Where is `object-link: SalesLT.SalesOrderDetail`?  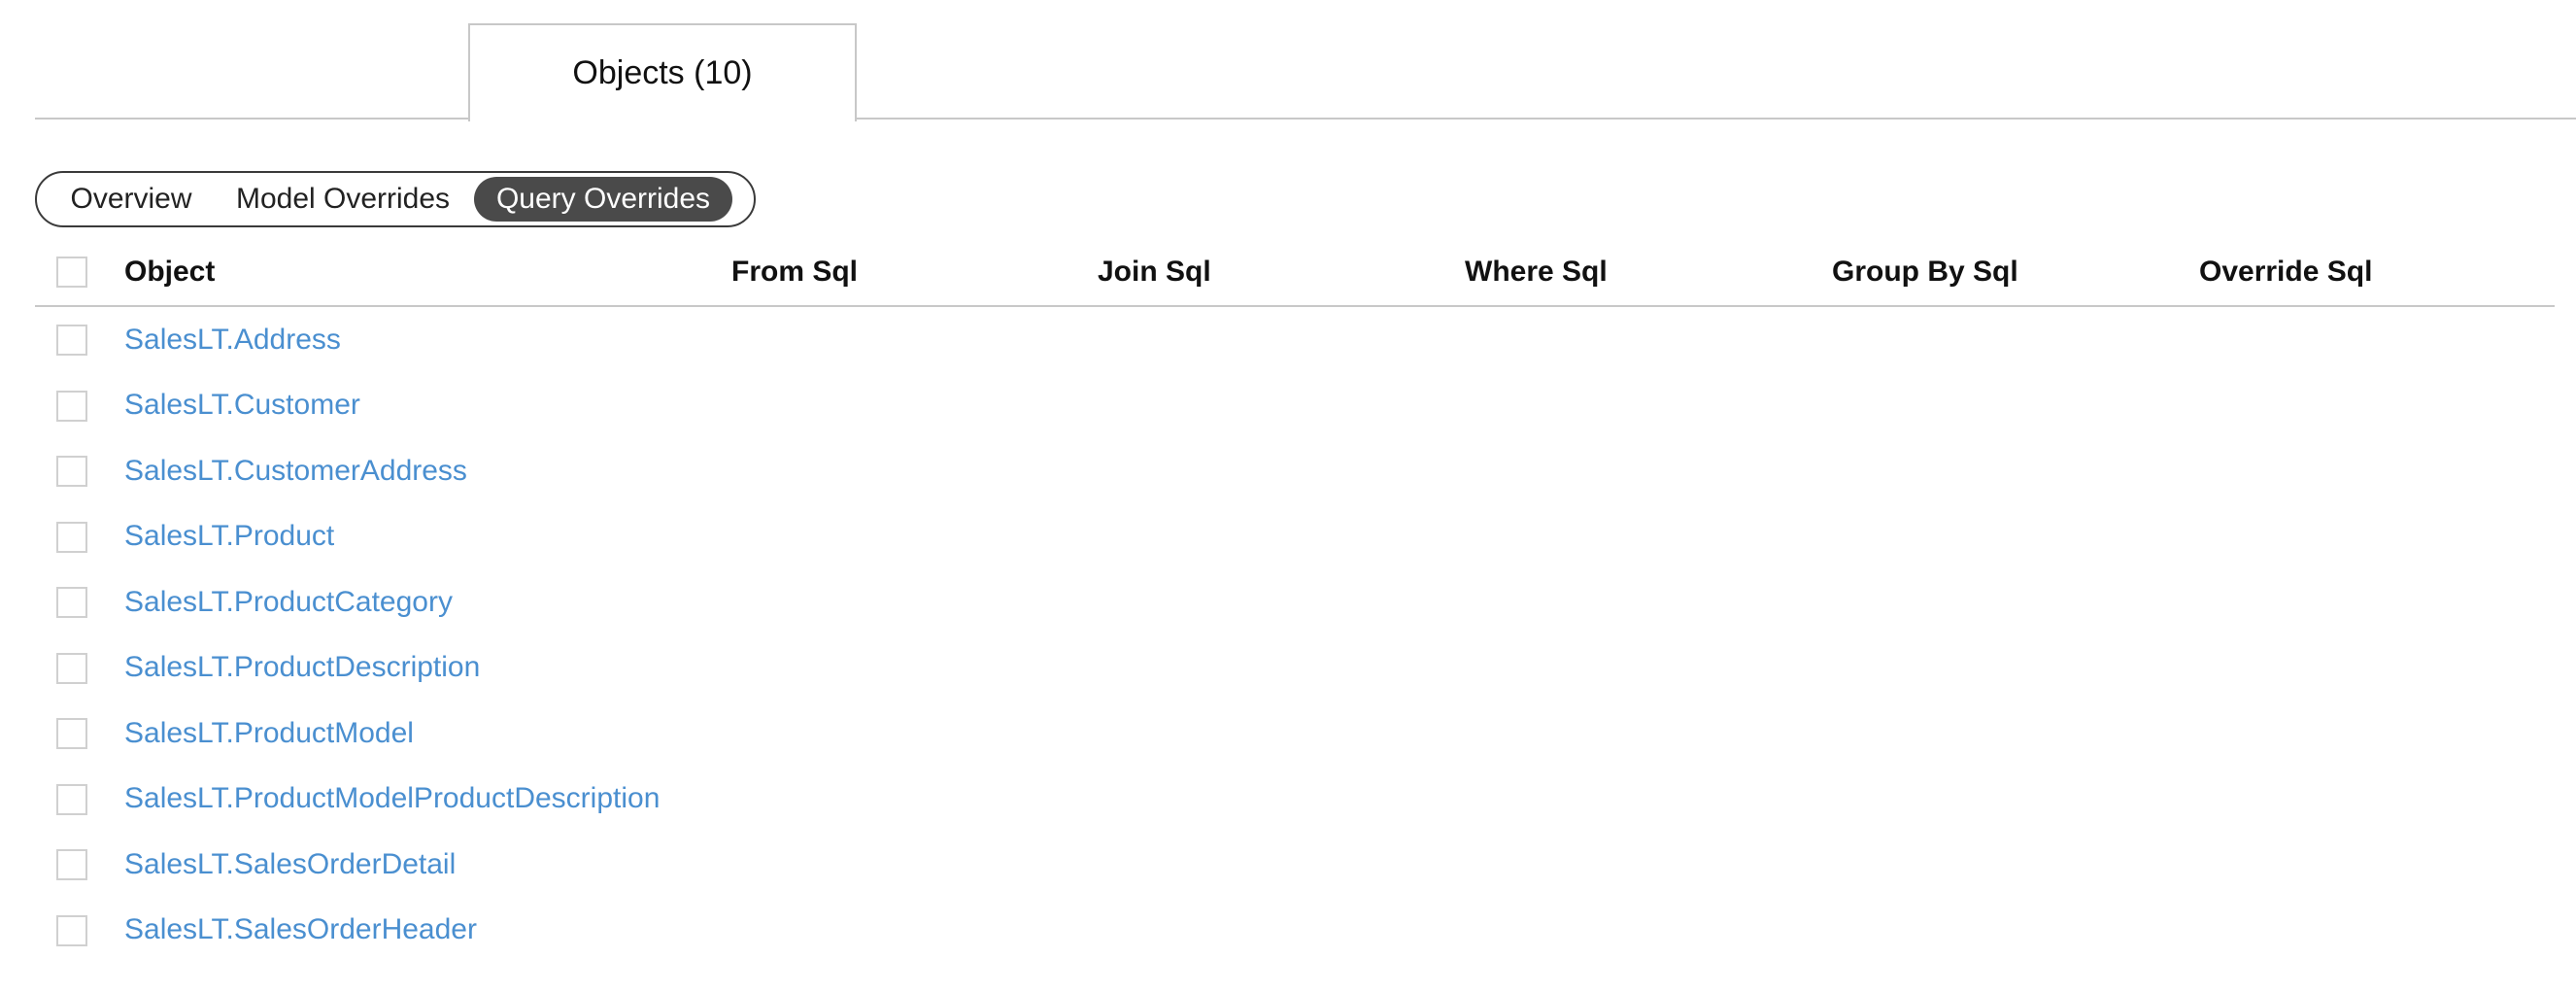 object-link: SalesLT.SalesOrderDetail is located at coordinates (290, 865).